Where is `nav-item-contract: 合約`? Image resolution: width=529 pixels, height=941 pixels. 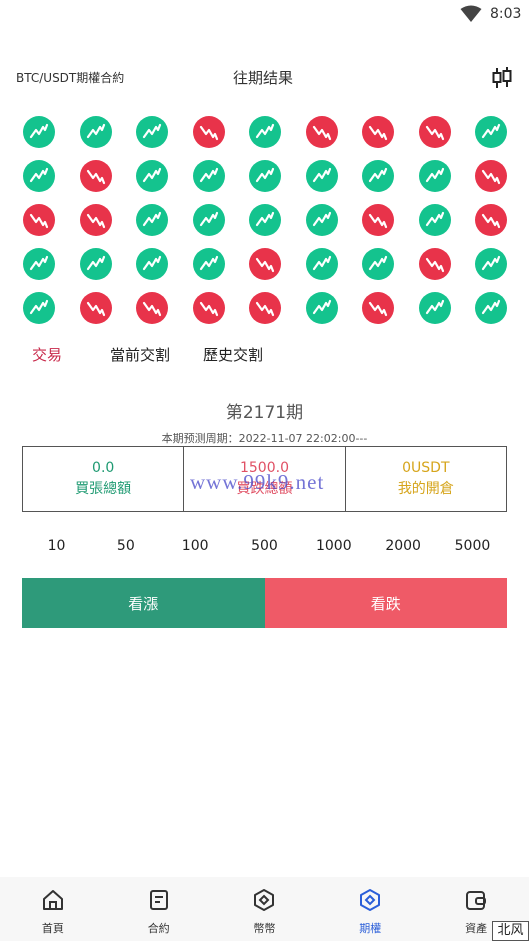
nav-item-contract: 合約 is located at coordinates (159, 909).